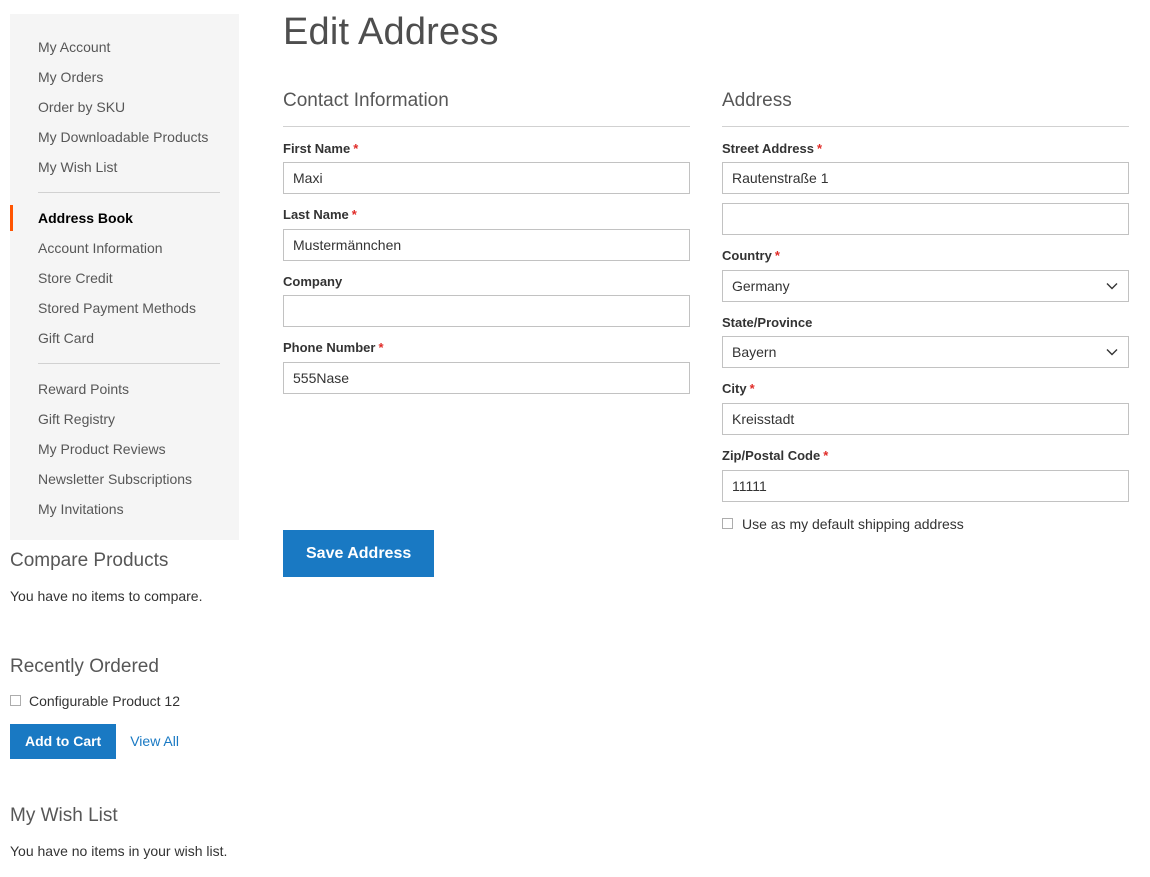  What do you see at coordinates (925, 485) in the screenshot?
I see `zip-postal-code-input` at bounding box center [925, 485].